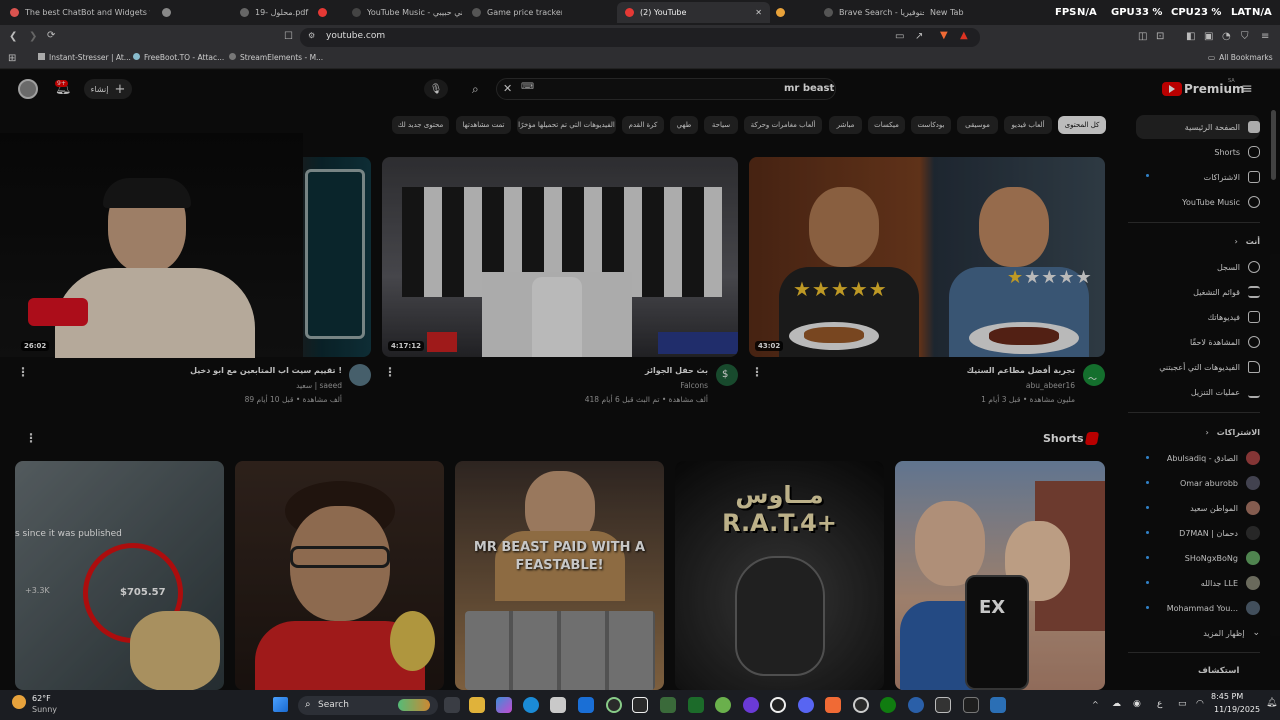 Image resolution: width=1280 pixels, height=720 pixels. What do you see at coordinates (266, 370) in the screenshot?
I see `video-title: تقييم سيت اب المتابعين مع ابو دخيل !` at bounding box center [266, 370].